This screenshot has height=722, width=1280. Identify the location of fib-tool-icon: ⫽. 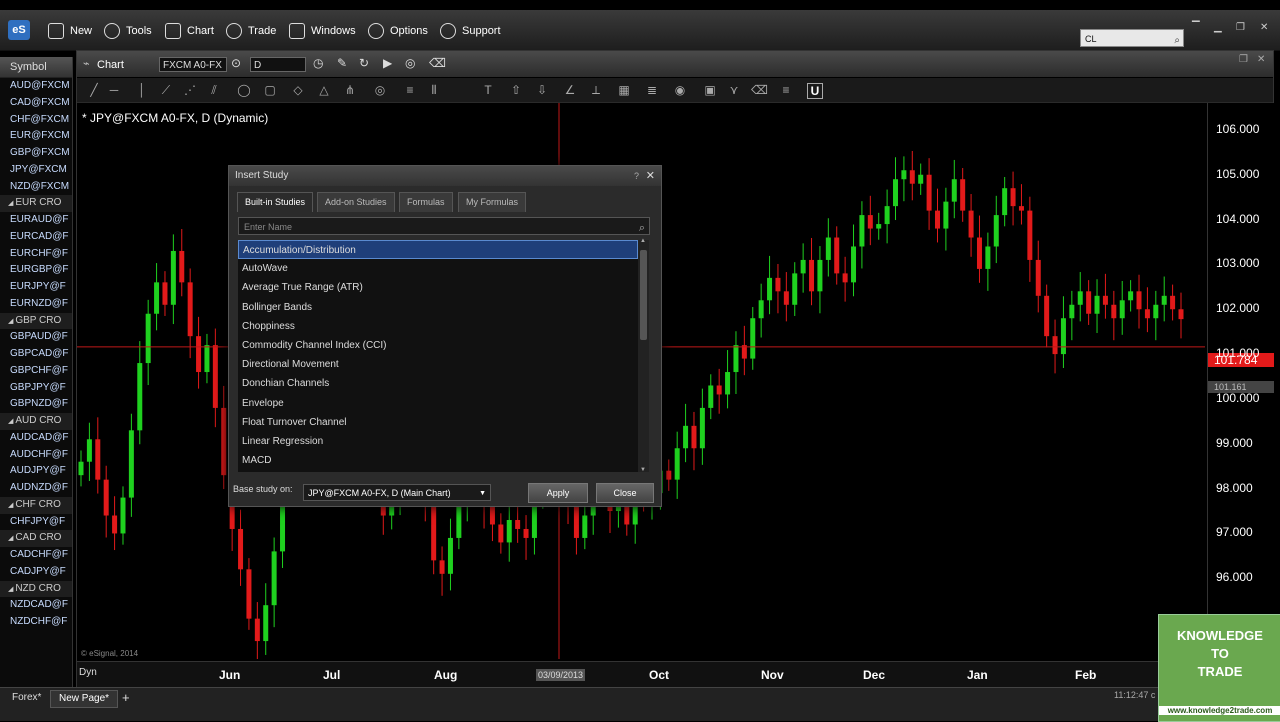
(214, 90).